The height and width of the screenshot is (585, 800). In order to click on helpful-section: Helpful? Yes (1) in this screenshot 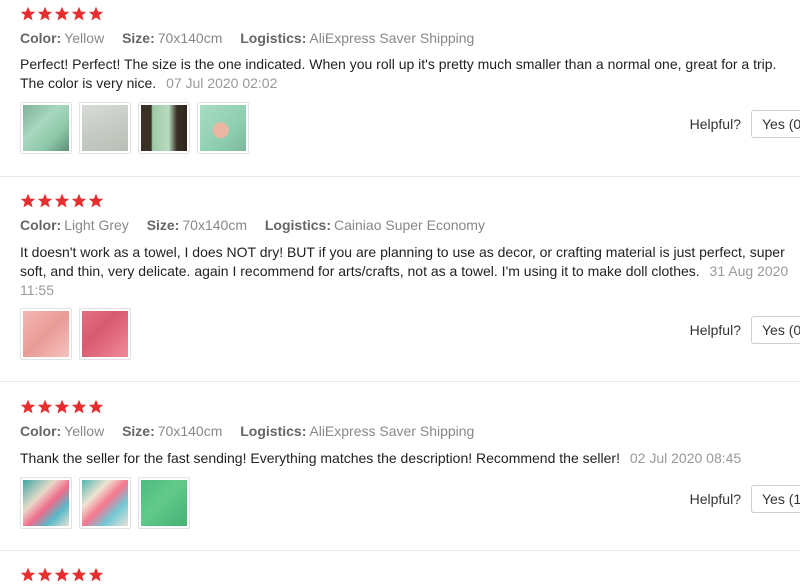, I will do `click(745, 499)`.